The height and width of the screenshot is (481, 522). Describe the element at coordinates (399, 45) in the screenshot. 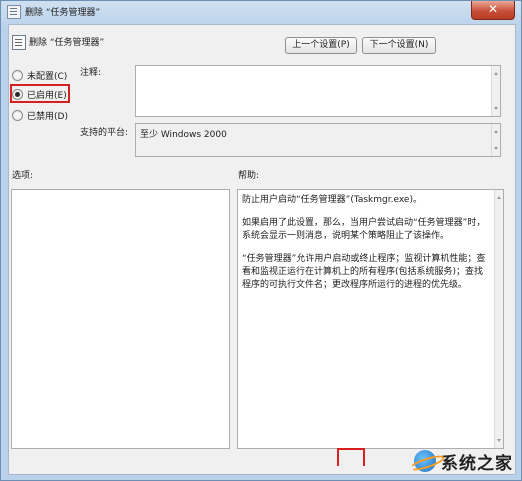

I see `next-setting-button: 下一个设置(N)` at that location.